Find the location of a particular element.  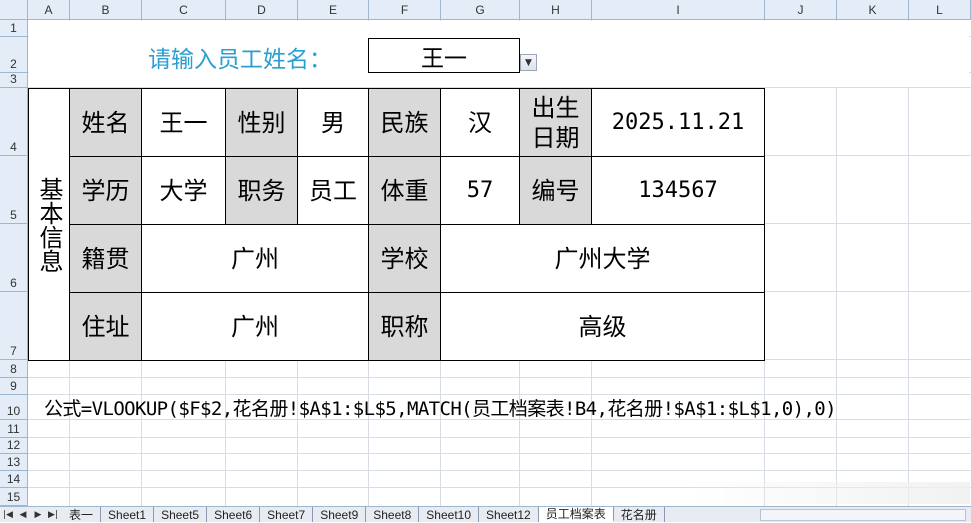

column-header: A is located at coordinates (49, 10).